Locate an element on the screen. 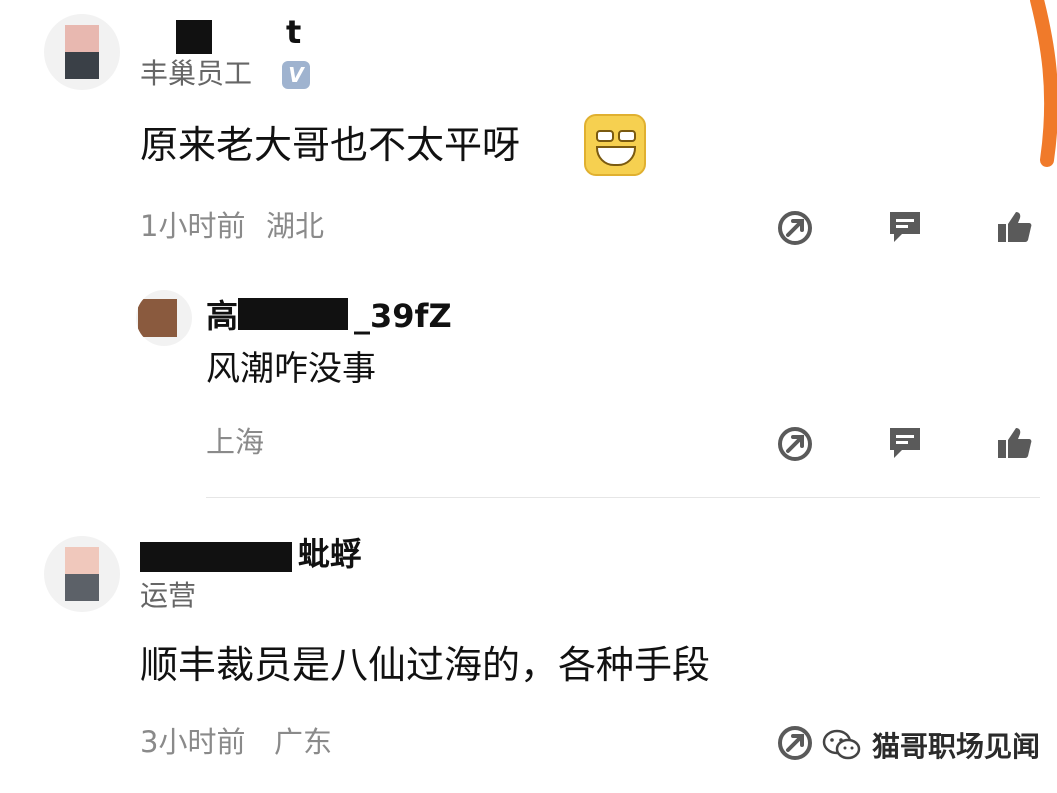 Image resolution: width=1057 pixels, height=793 pixels. comment-location: 广东 is located at coordinates (303, 742).